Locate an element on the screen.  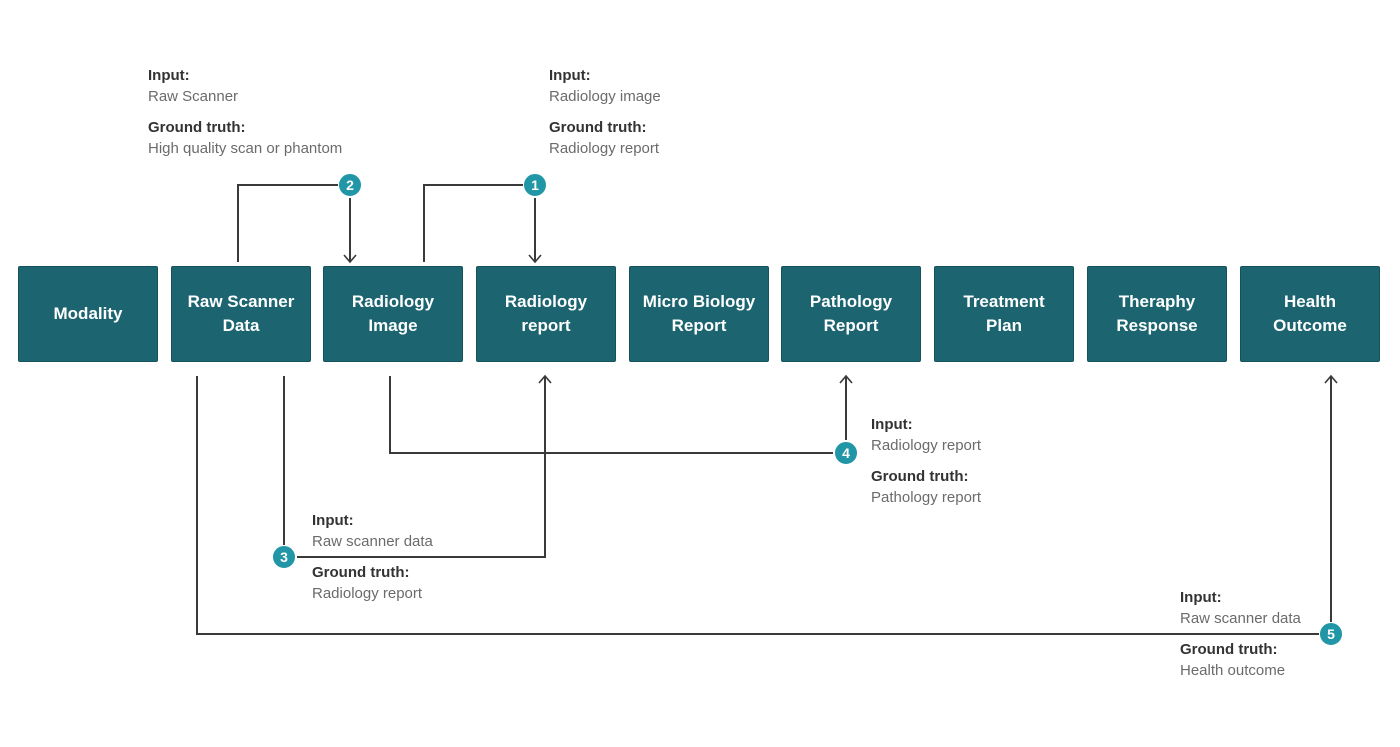
stage-label: Radiology report is located at coordinates (546, 313).